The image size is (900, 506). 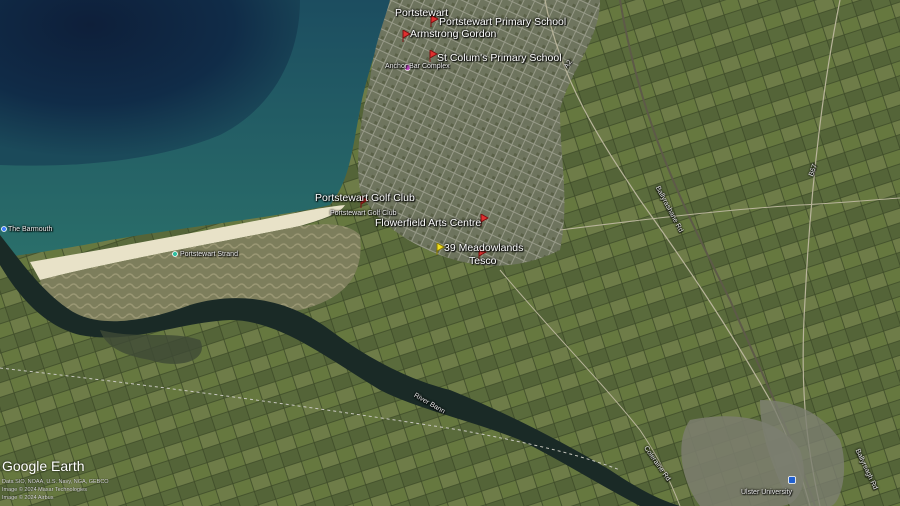 I want to click on pin-barmouth-icon, so click(x=4, y=229).